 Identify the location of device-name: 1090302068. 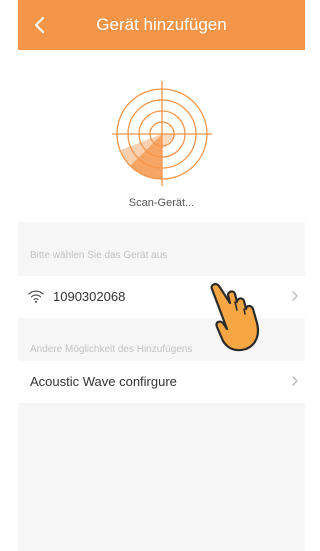
(89, 296).